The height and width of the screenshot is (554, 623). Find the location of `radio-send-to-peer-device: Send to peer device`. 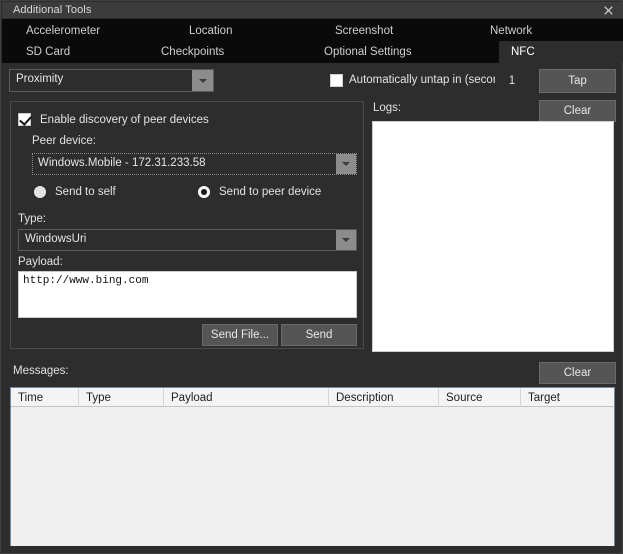

radio-send-to-peer-device: Send to peer device is located at coordinates (259, 192).